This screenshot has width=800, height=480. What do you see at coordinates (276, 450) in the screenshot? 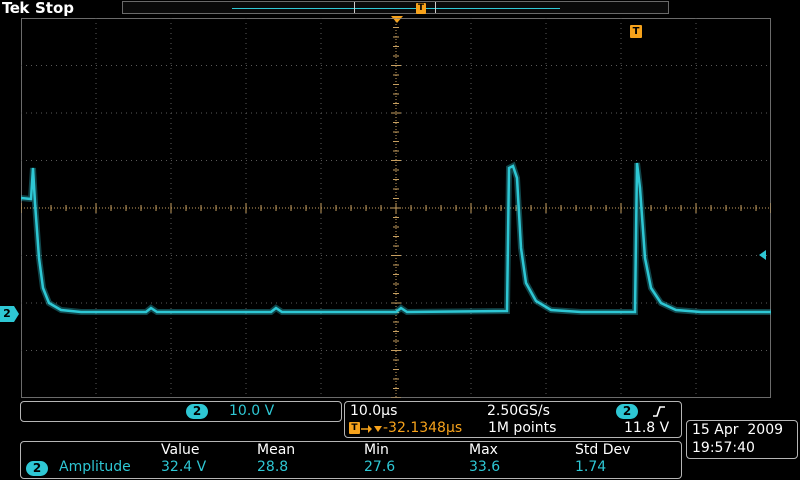
I see `meas-header-mean: Mean` at bounding box center [276, 450].